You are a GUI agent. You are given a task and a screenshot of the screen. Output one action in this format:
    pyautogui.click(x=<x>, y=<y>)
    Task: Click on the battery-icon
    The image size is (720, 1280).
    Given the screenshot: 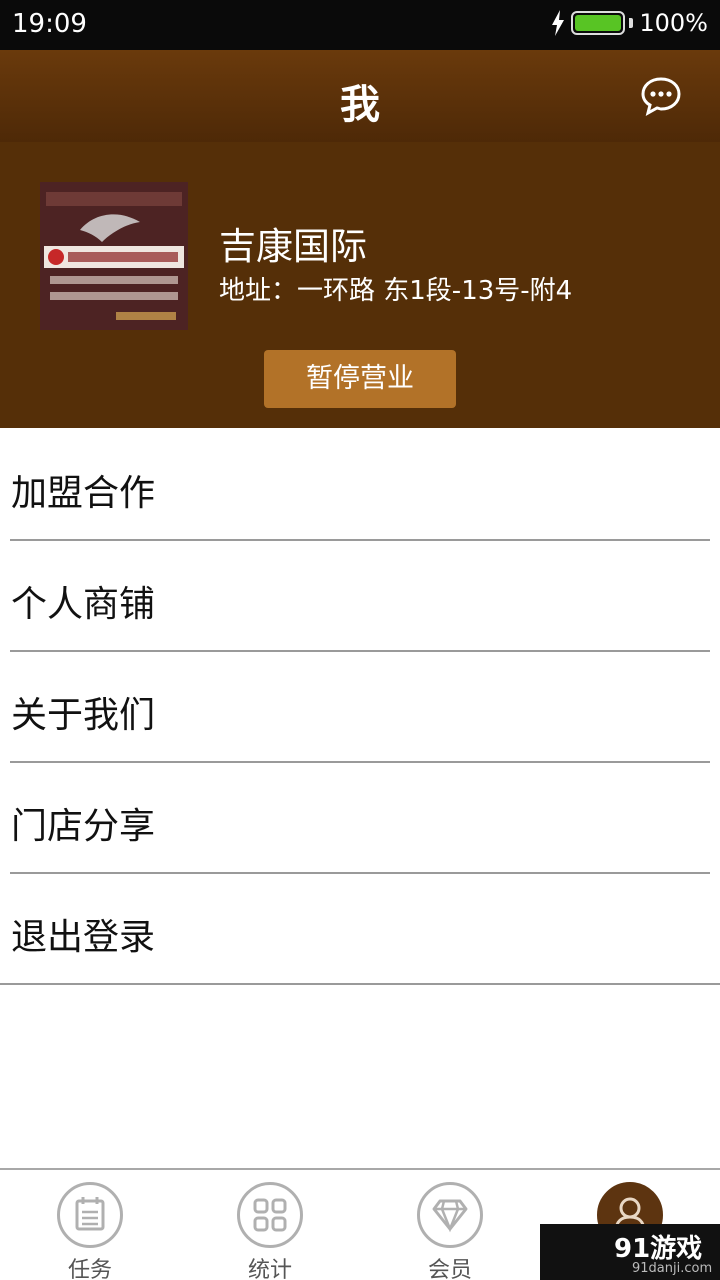 What is the action you would take?
    pyautogui.click(x=598, y=23)
    